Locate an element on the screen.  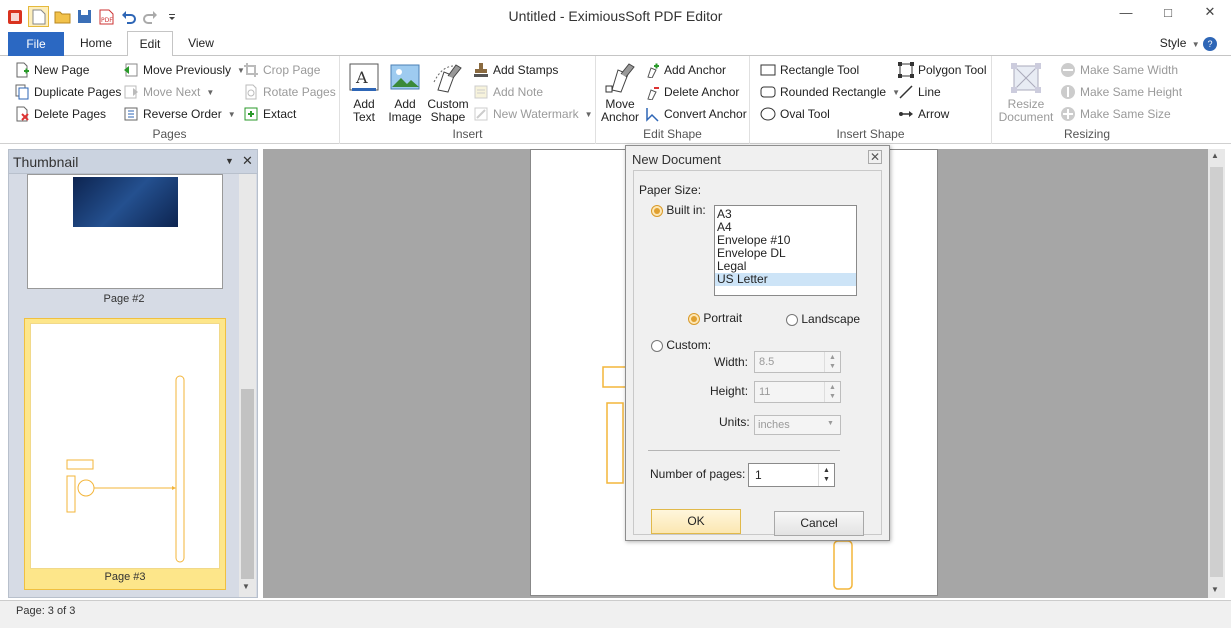
move-previously-button: Move Previously ▼ is located at coordinates (184, 70).